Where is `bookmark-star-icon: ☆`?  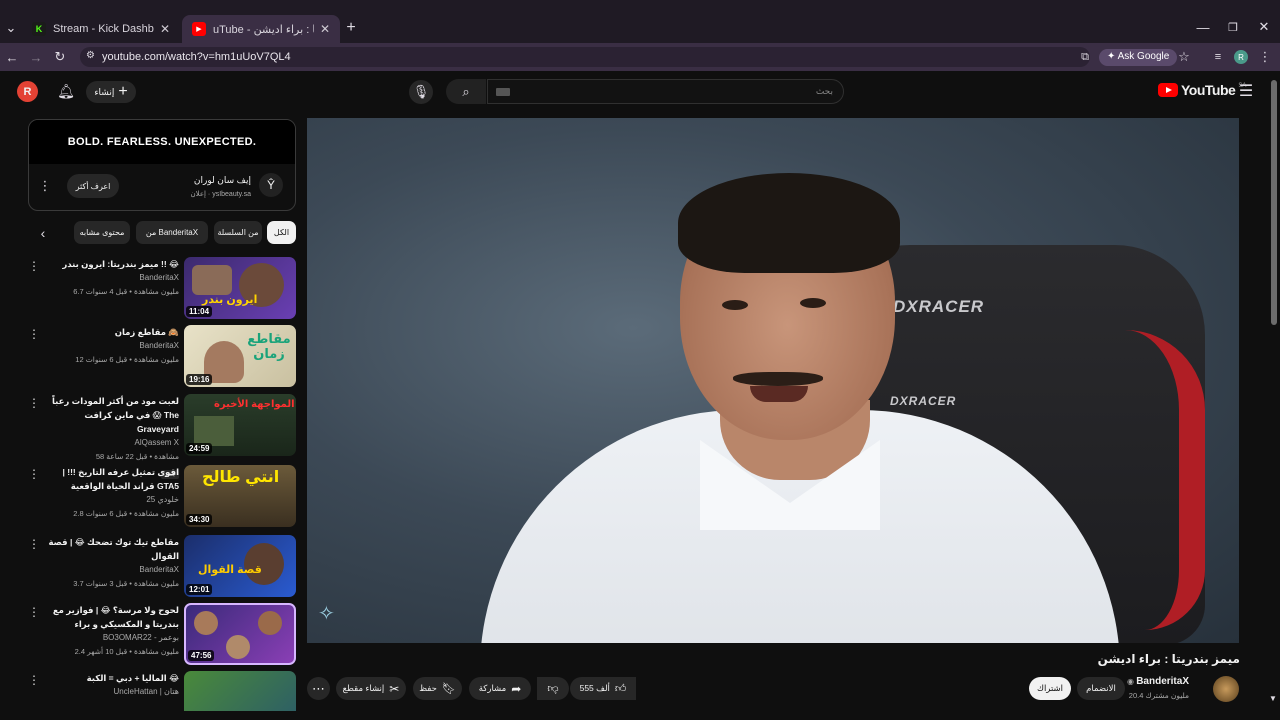 bookmark-star-icon: ☆ is located at coordinates (1184, 57).